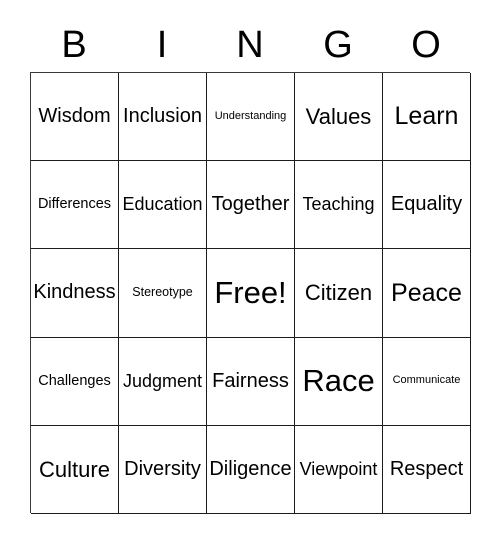  I want to click on bingo-cell-label: Kindness, so click(74, 292).